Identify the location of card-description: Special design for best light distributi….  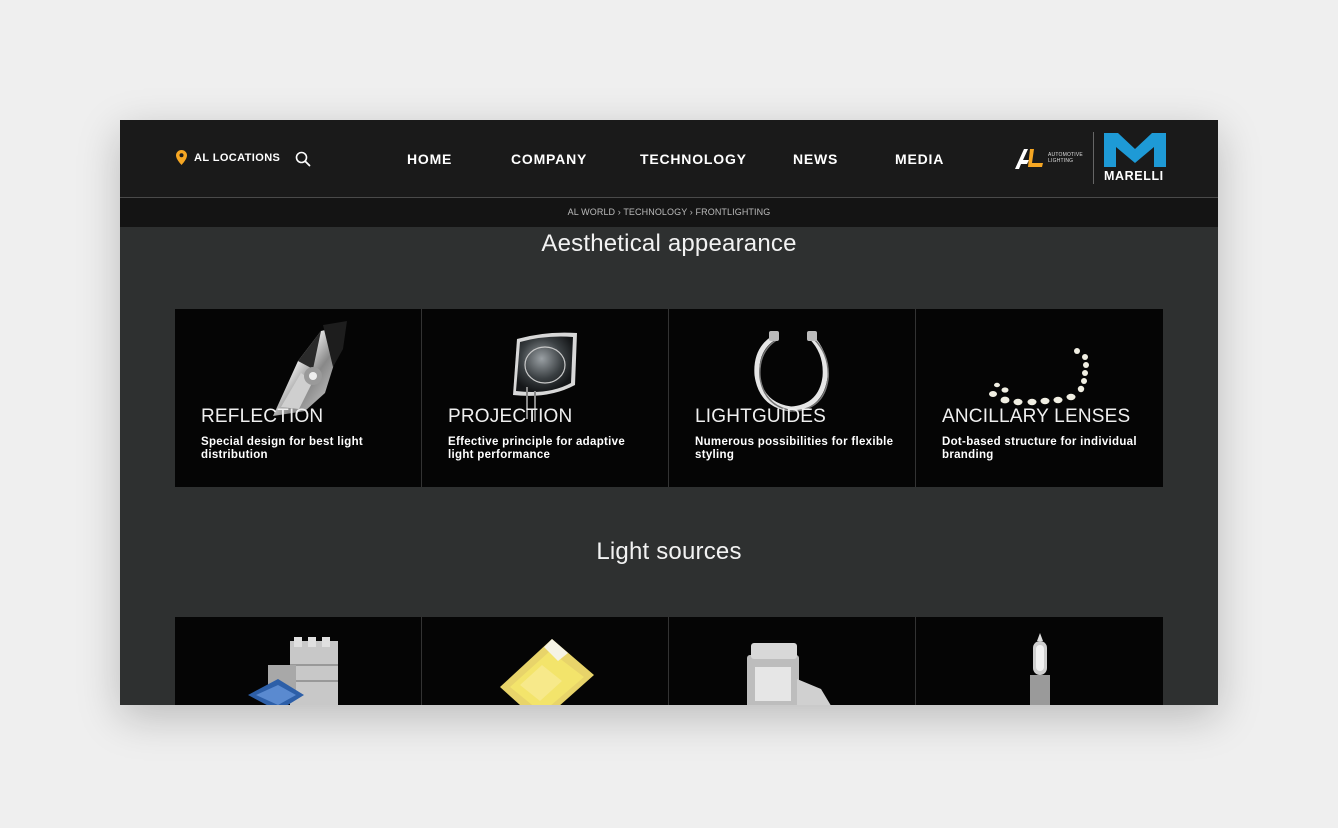
(282, 448).